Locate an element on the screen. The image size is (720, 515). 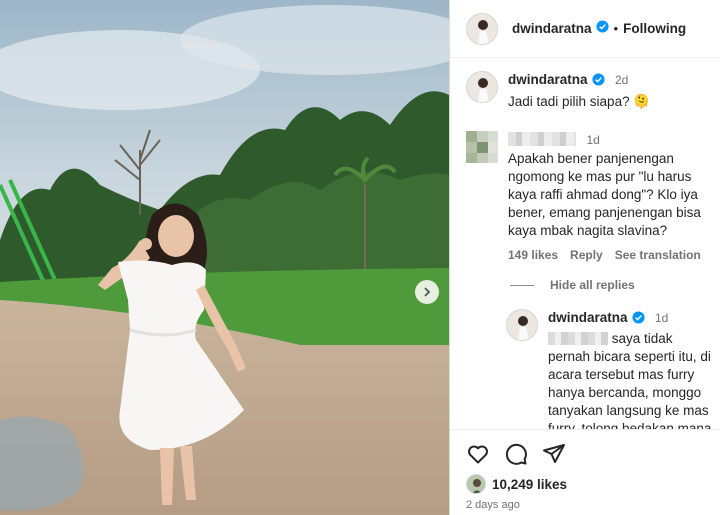
blurred-username is located at coordinates (542, 139).